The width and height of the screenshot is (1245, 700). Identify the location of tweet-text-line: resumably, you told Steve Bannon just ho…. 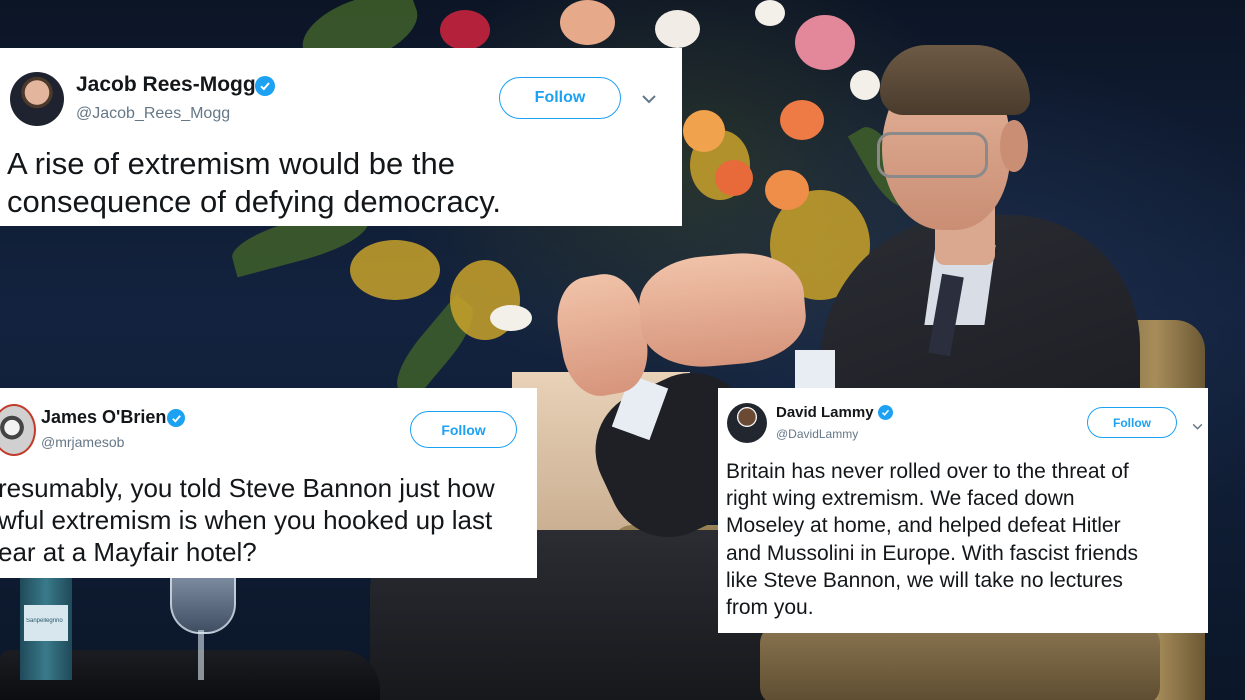
(247, 488).